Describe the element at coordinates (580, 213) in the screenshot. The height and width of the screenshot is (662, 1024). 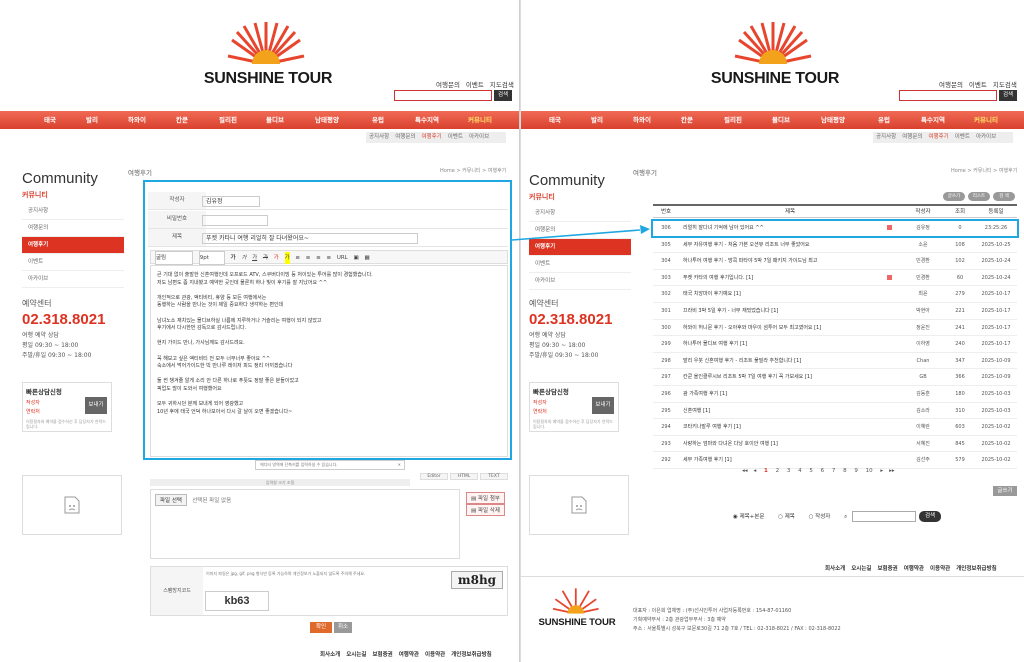
I see `sidebar-item-notice: 공지사항` at that location.